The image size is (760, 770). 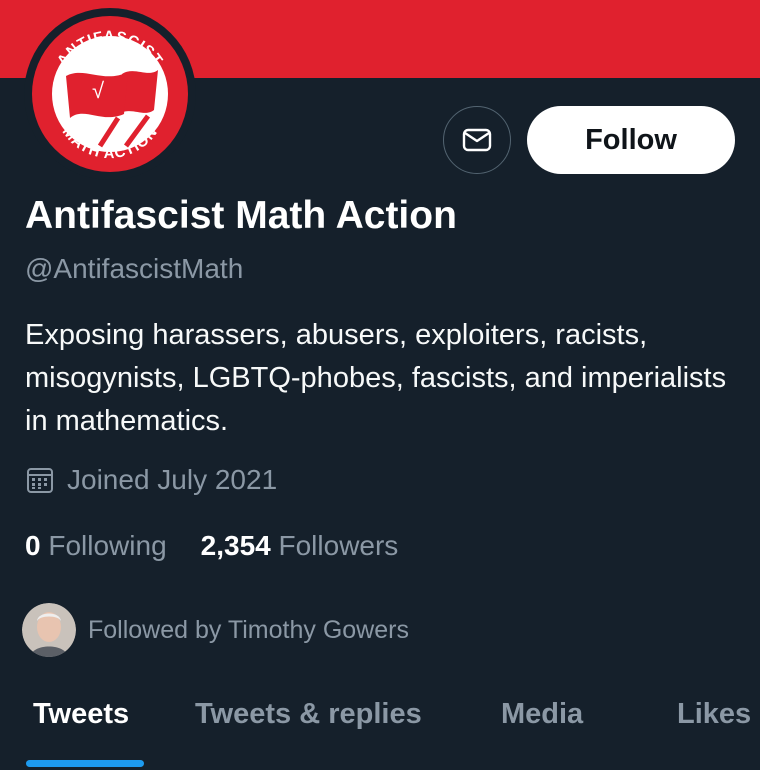 What do you see at coordinates (40, 480) in the screenshot?
I see `calendar-icon` at bounding box center [40, 480].